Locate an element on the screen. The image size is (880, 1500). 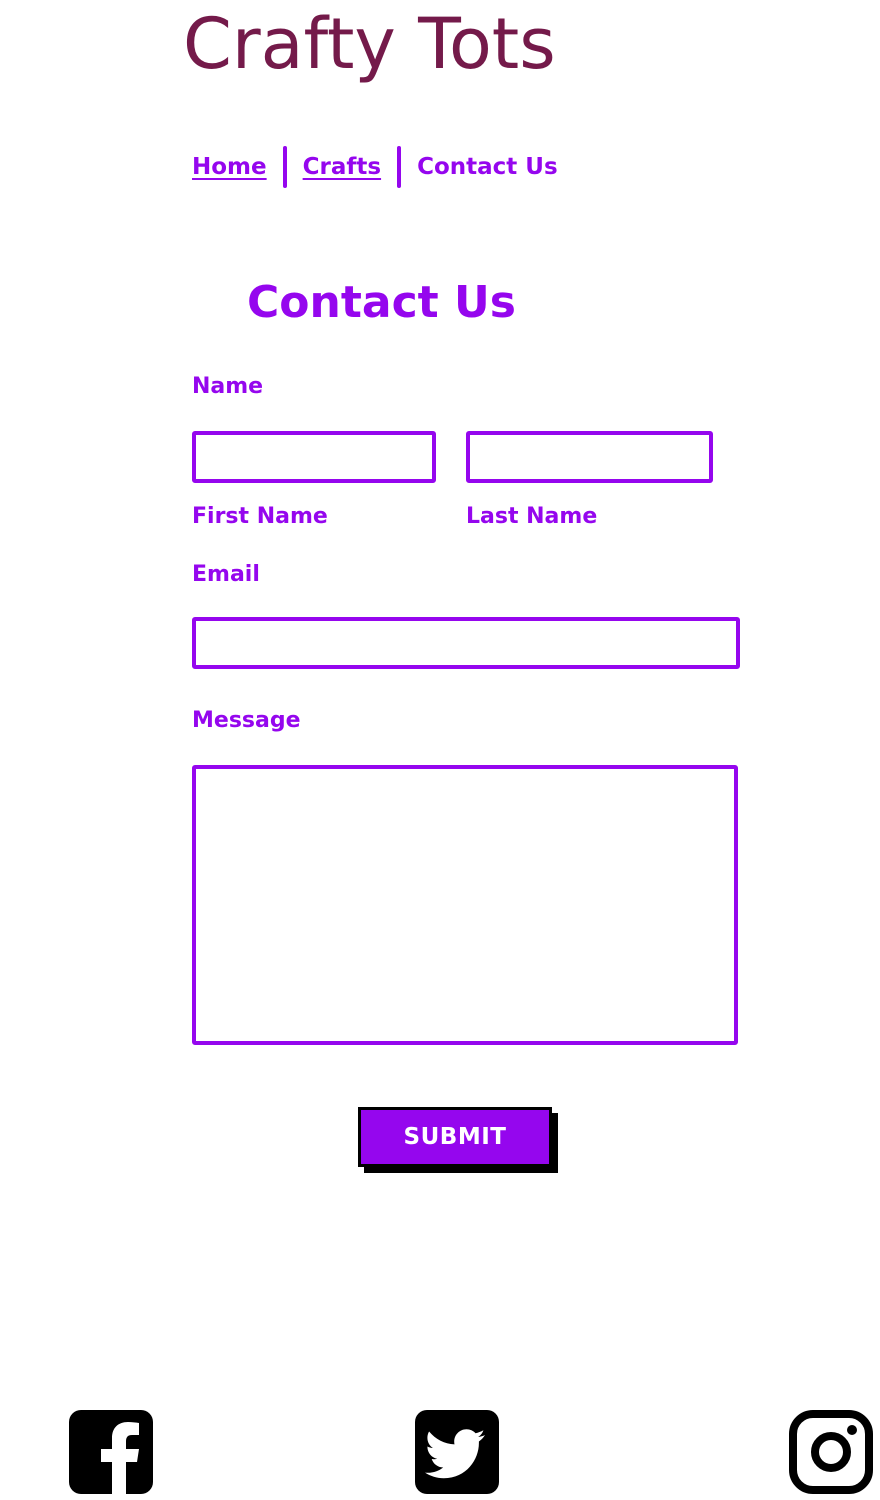
name-label: Name is located at coordinates (228, 386).